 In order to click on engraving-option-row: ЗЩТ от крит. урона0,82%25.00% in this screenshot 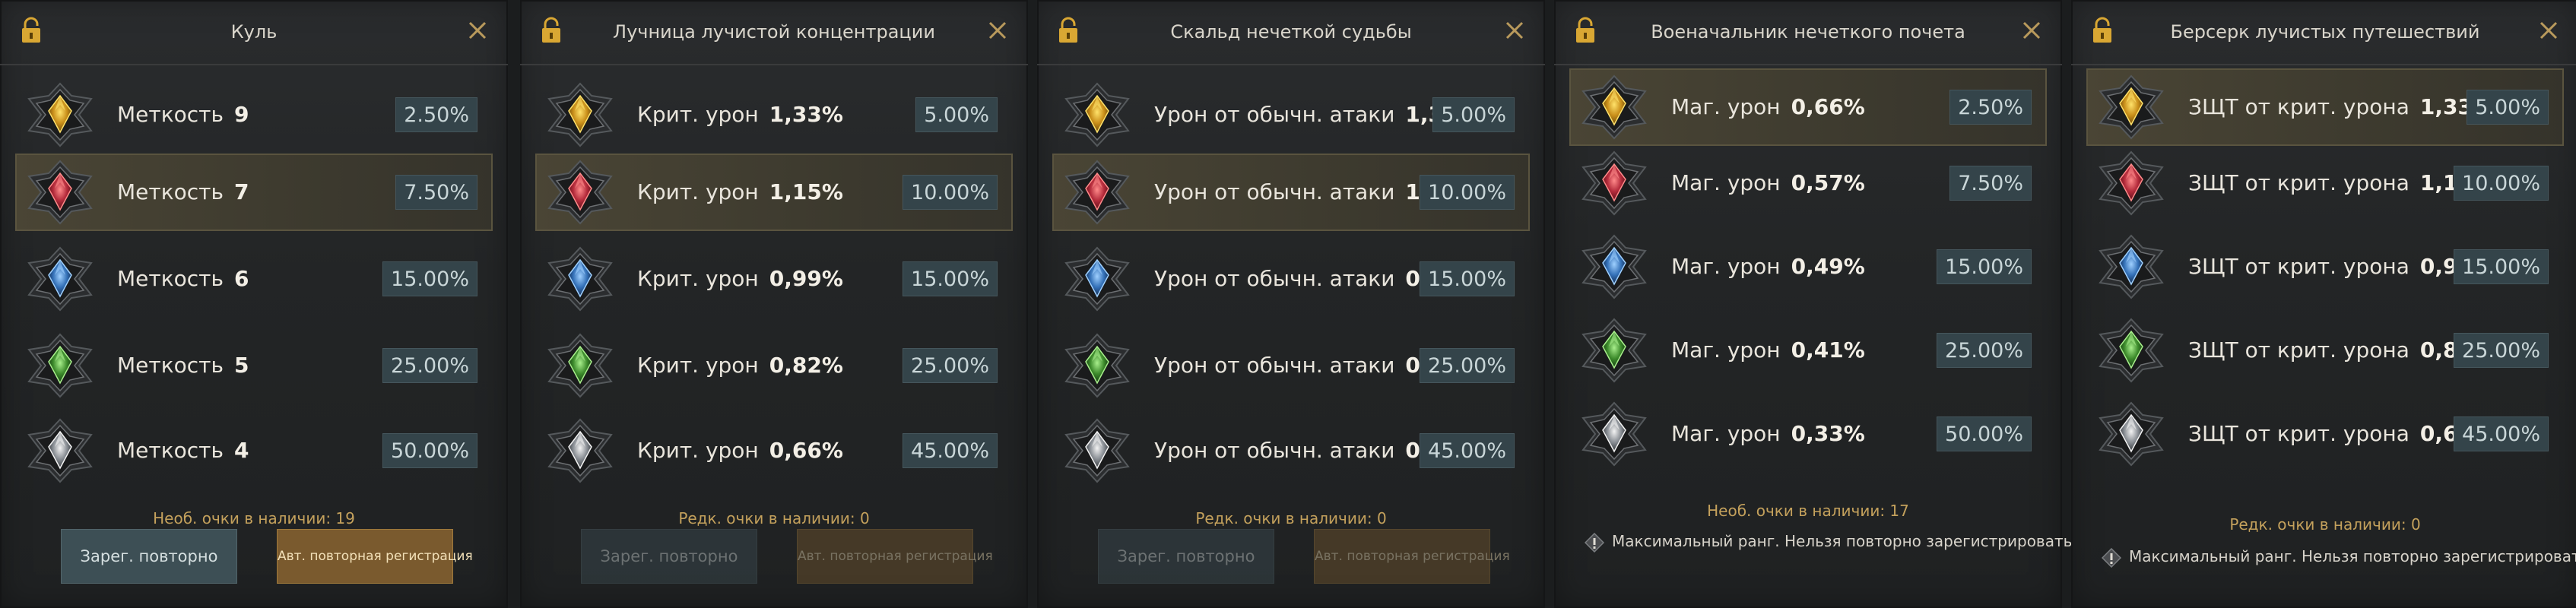, I will do `click(2325, 351)`.